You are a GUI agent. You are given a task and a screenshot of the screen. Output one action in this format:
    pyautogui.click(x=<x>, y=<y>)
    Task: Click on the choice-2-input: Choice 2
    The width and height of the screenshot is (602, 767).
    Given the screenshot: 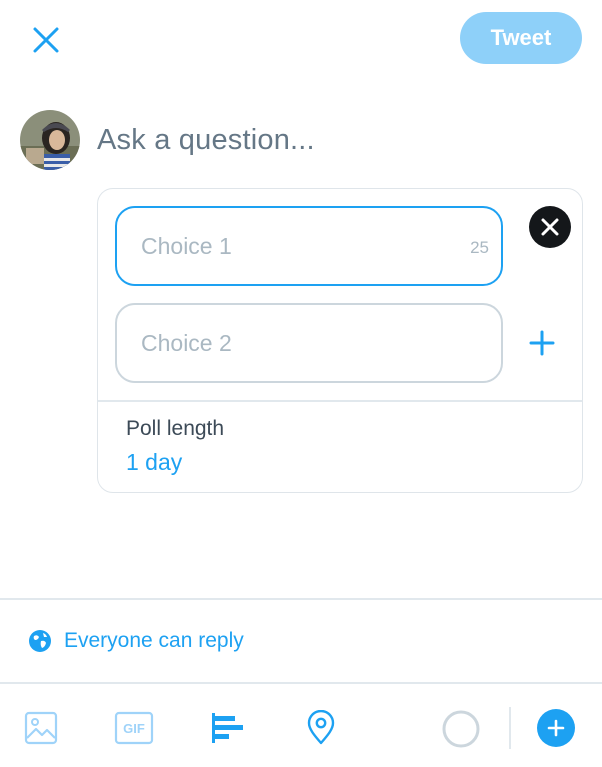 What is the action you would take?
    pyautogui.click(x=309, y=343)
    